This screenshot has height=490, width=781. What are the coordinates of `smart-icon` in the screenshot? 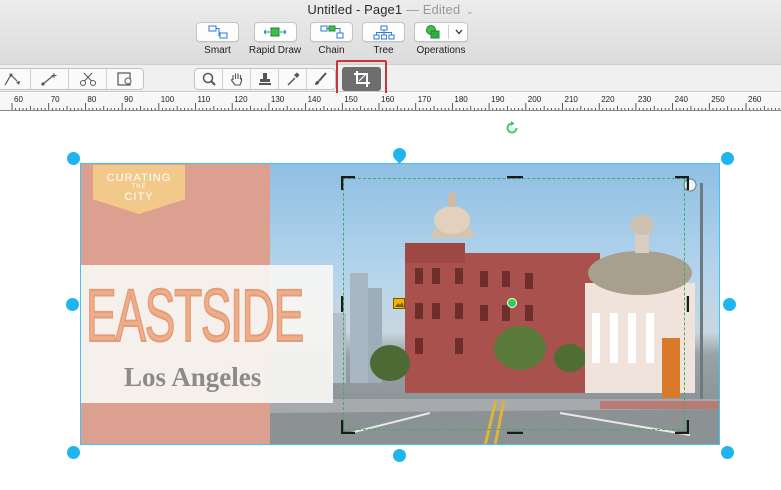 It's located at (217, 32).